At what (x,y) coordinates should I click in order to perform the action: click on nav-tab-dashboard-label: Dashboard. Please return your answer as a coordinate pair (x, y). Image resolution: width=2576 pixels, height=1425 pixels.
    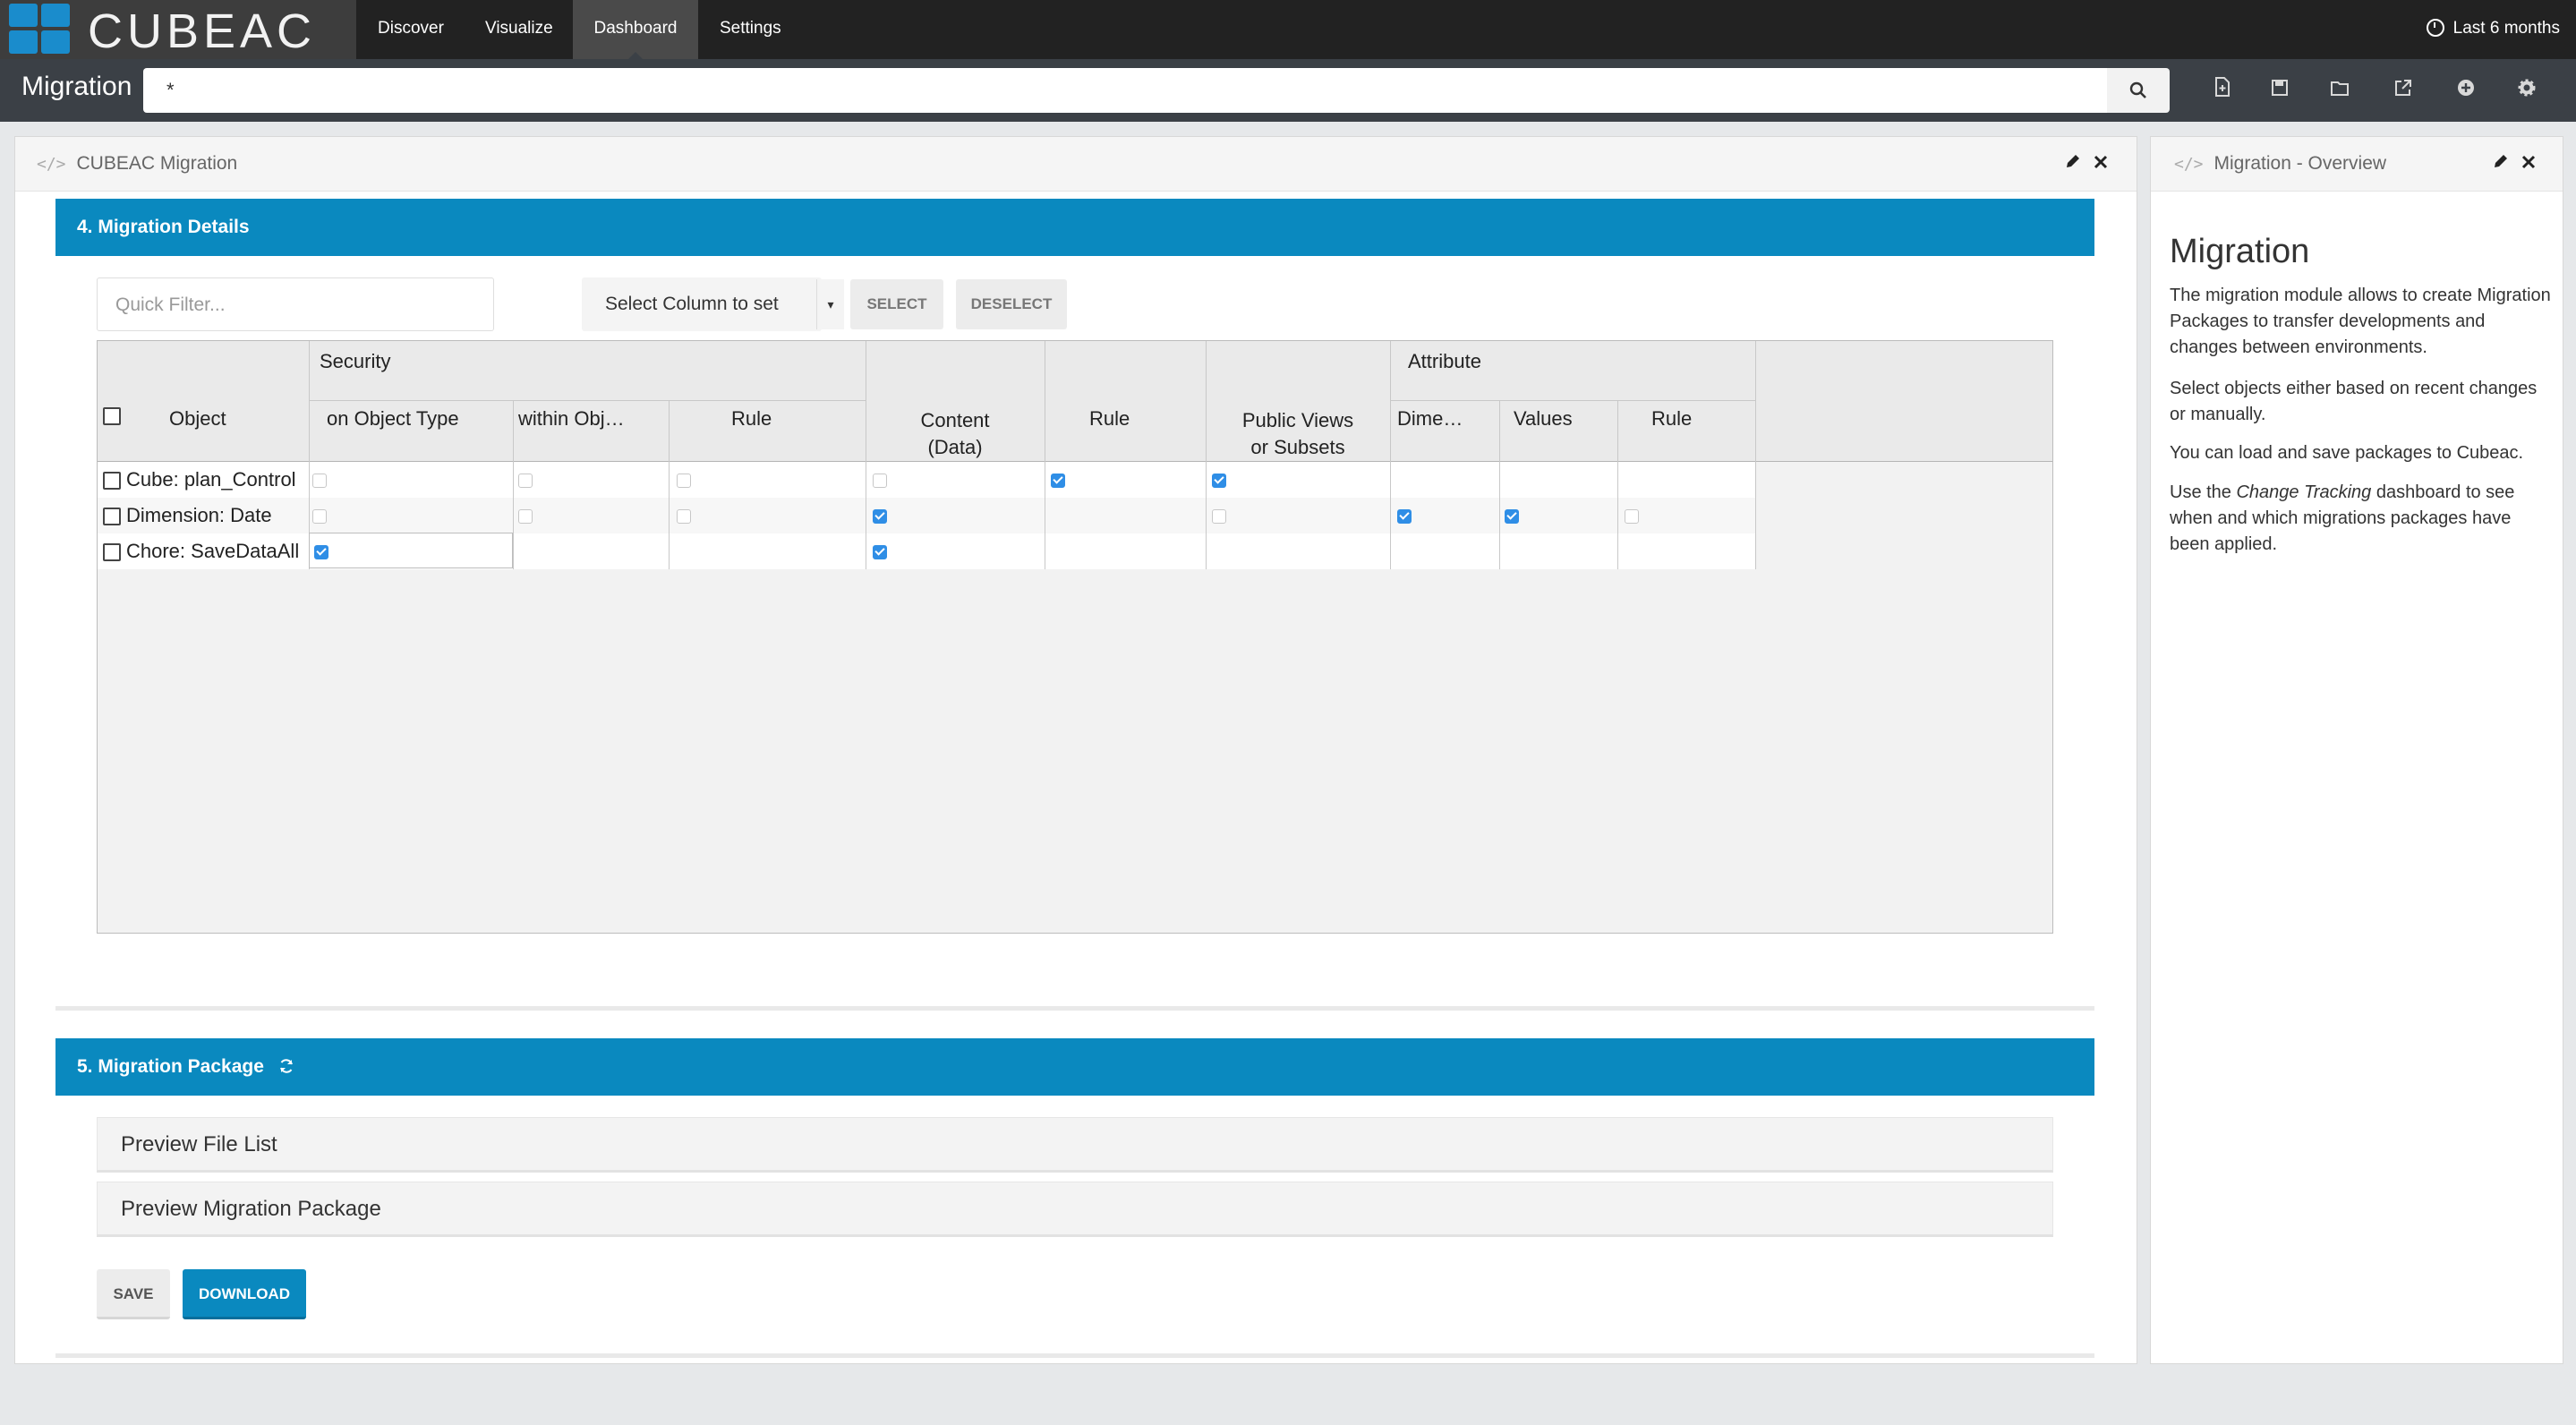
    Looking at the image, I should click on (635, 28).